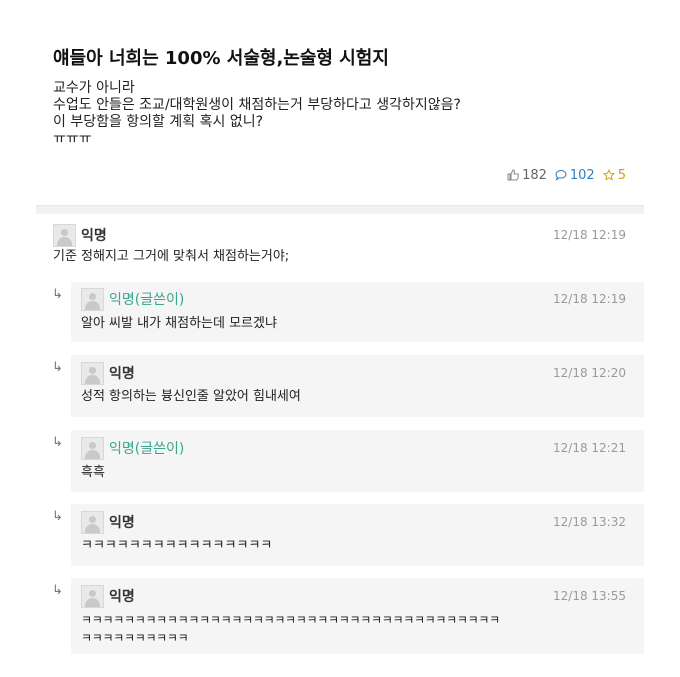  Describe the element at coordinates (357, 312) in the screenshot. I see `reply-item: 익명(글쓴이) 12/18 12:19 알아 씨발 내가 채점하는데 모르겠냐` at that location.